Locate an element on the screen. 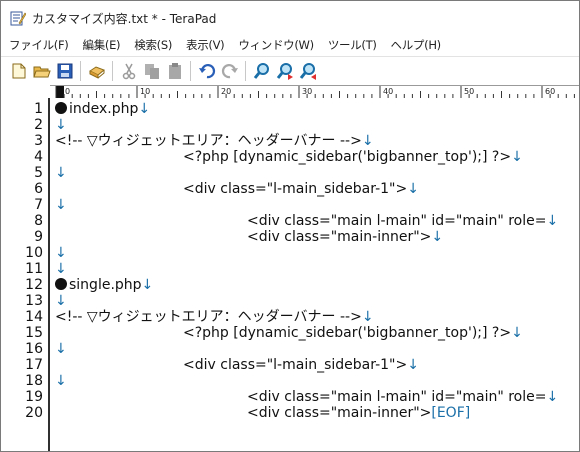 This screenshot has height=452, width=580. ruler-label: 20 is located at coordinates (226, 91).